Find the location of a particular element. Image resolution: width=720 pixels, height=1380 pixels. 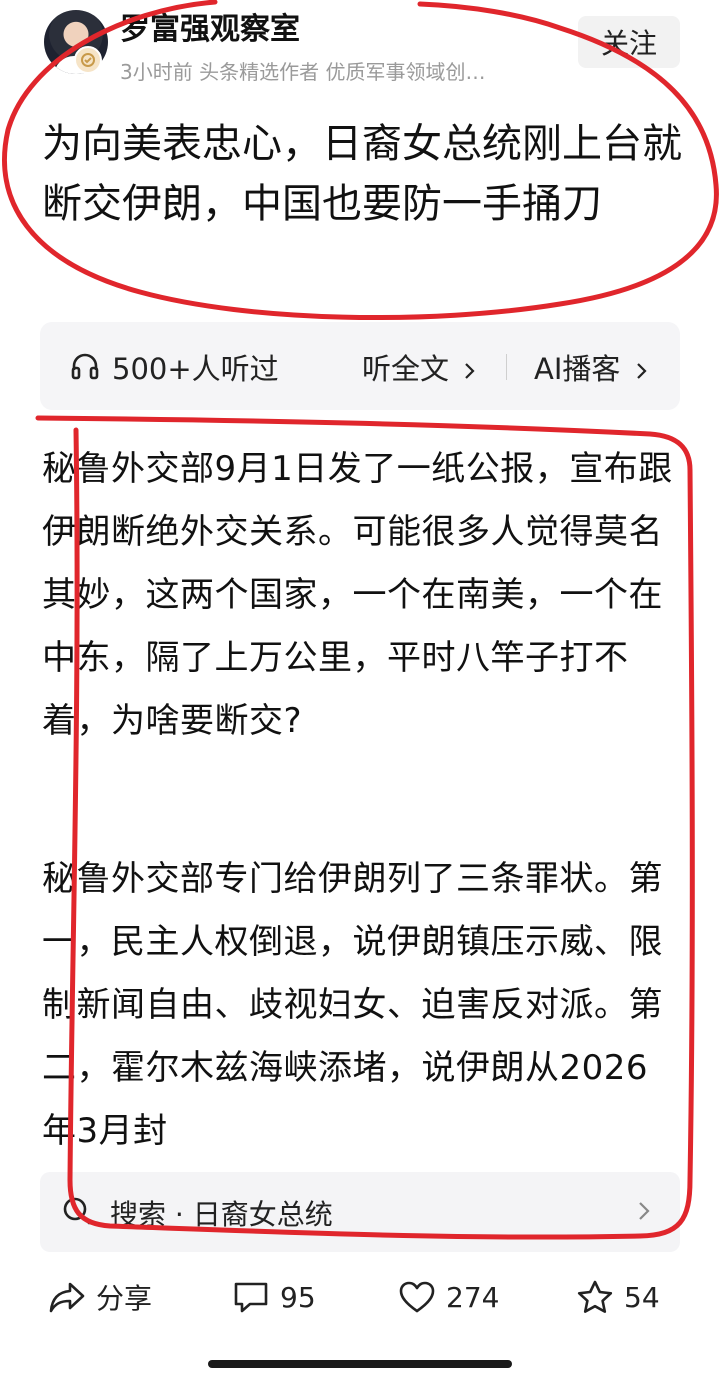

home-indicator is located at coordinates (360, 1364).